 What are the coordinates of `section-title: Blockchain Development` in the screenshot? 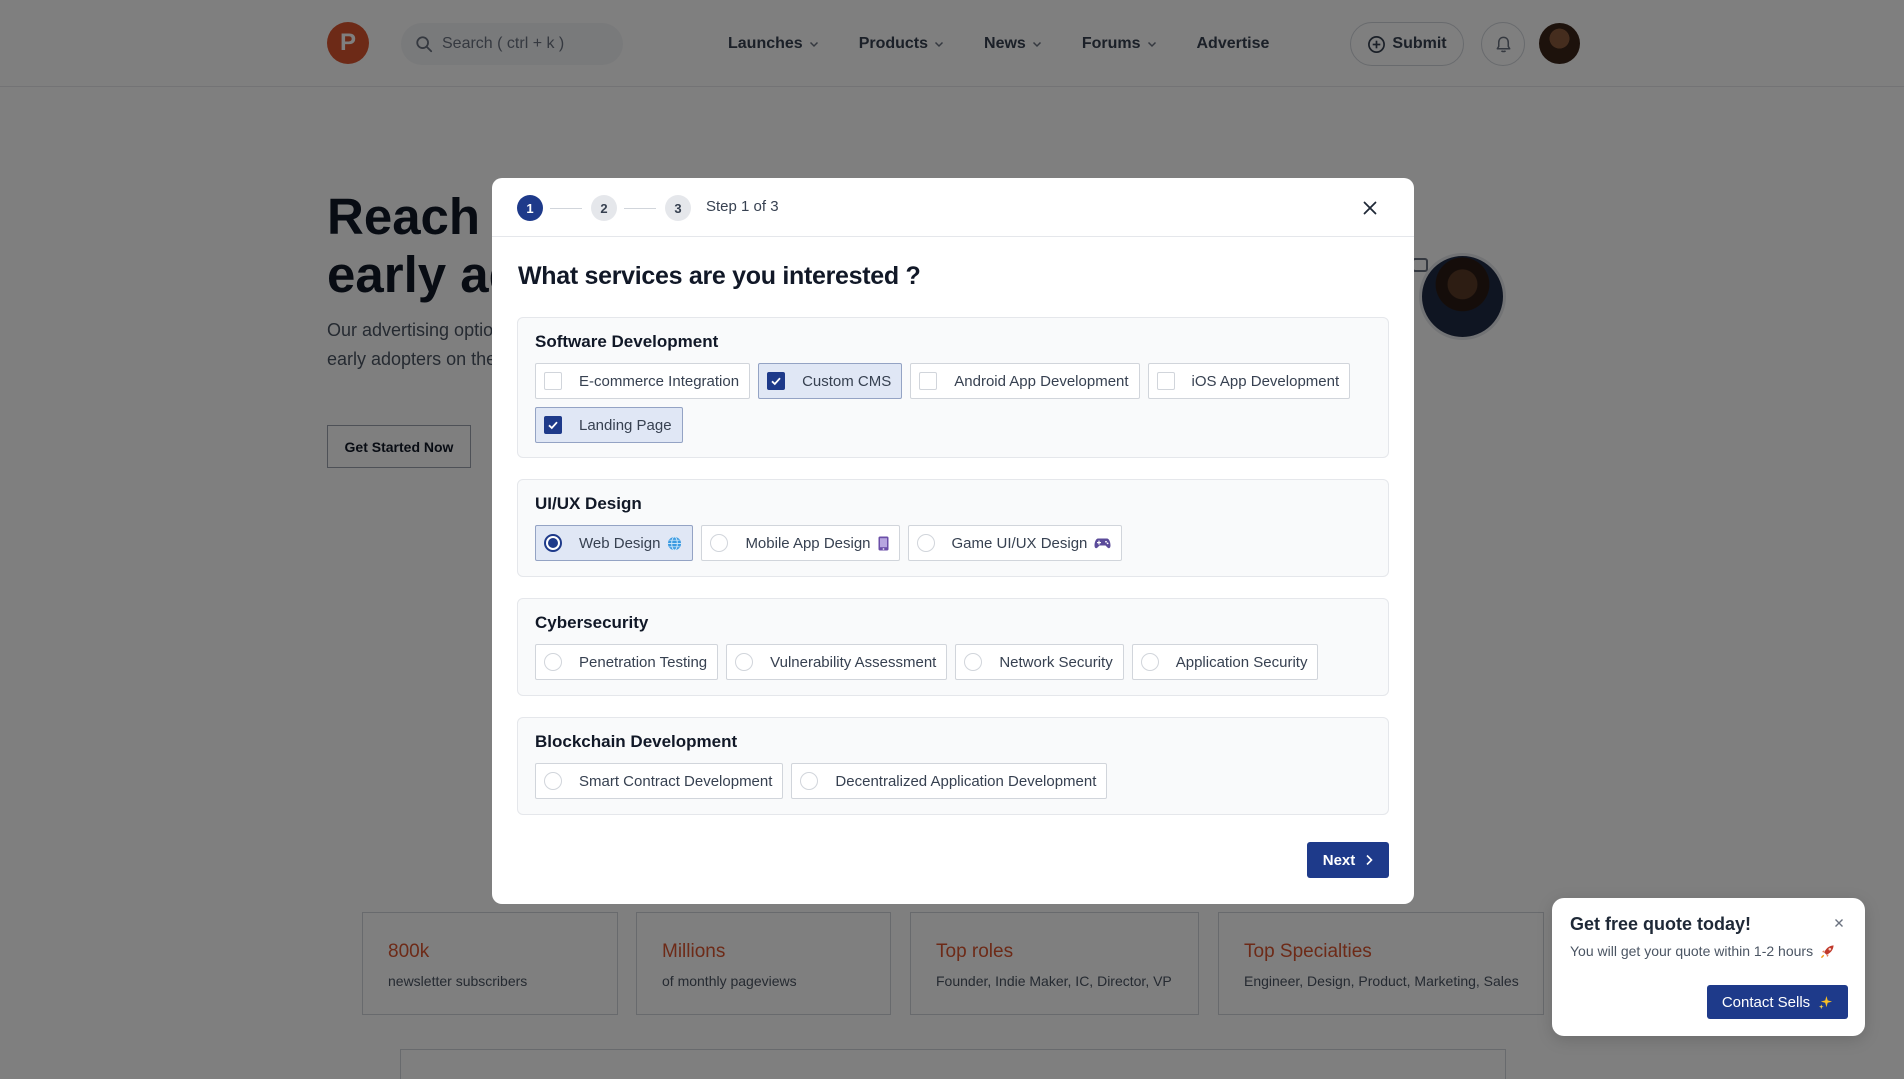 It's located at (636, 741).